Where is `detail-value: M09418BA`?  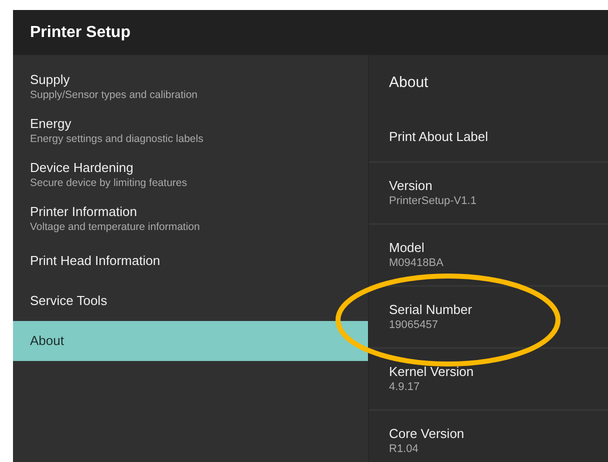
detail-value: M09418BA is located at coordinates (416, 263).